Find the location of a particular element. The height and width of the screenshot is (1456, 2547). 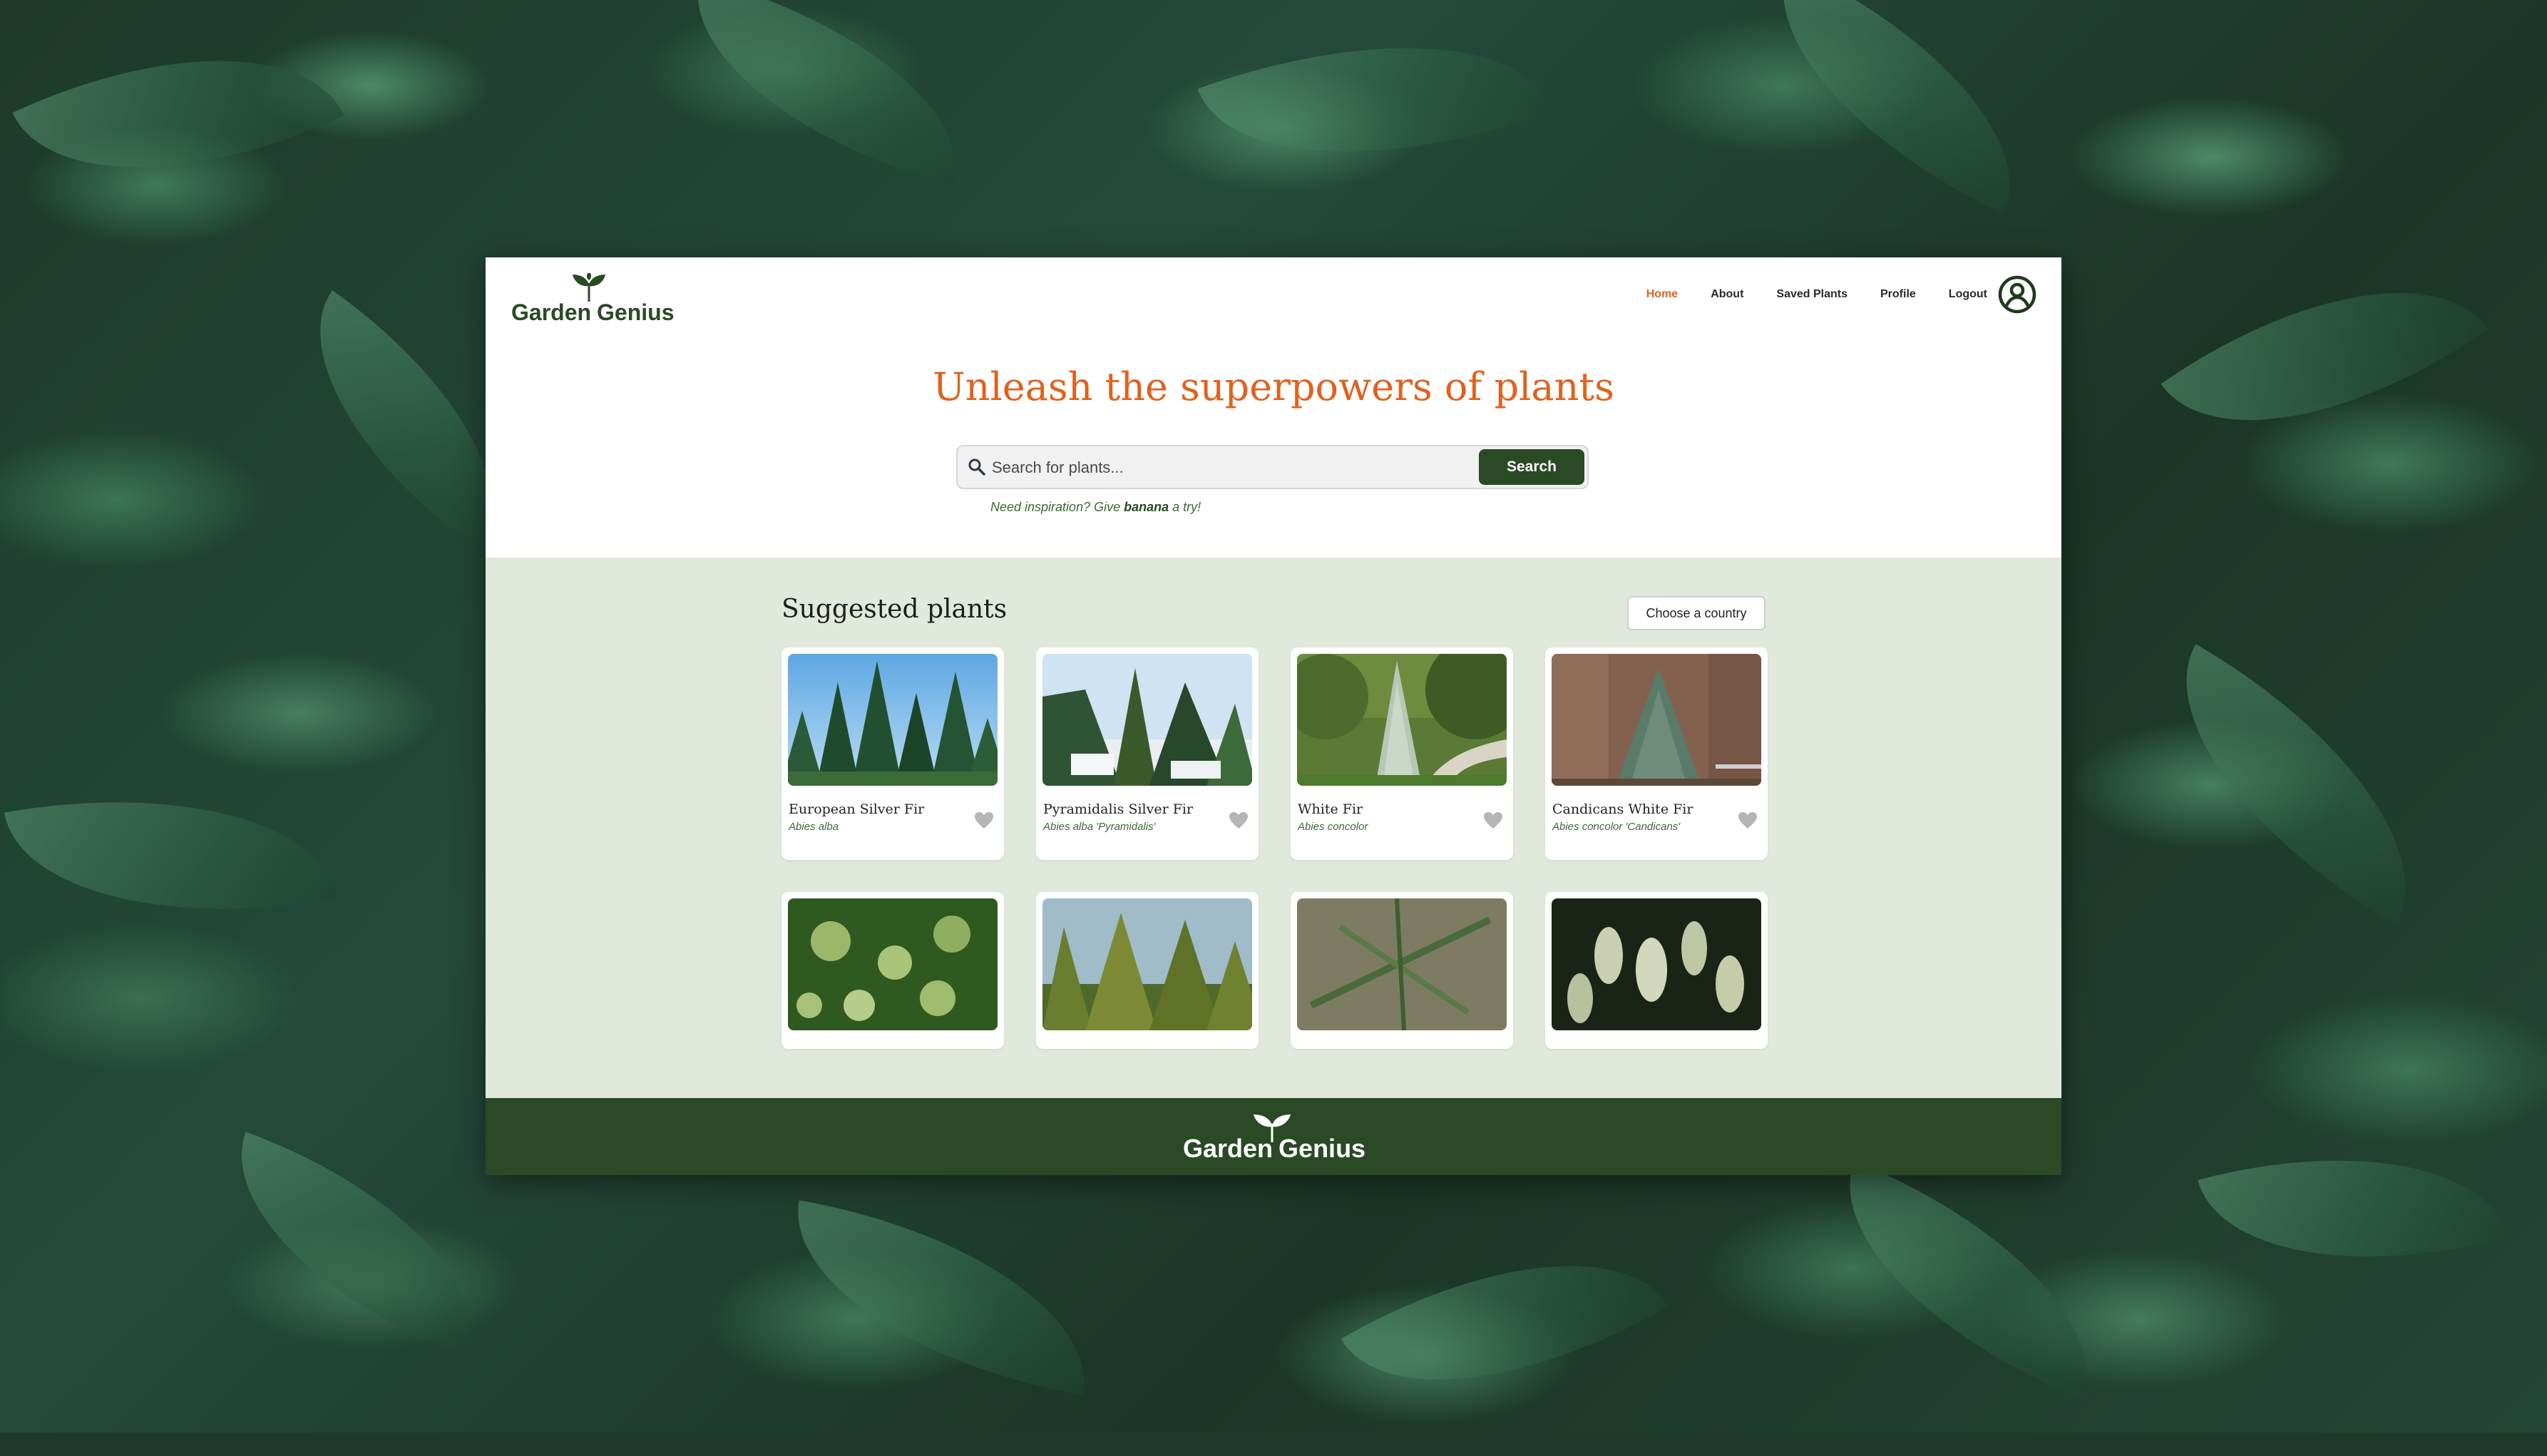

plant-name: European Silver Fir is located at coordinates (857, 809).